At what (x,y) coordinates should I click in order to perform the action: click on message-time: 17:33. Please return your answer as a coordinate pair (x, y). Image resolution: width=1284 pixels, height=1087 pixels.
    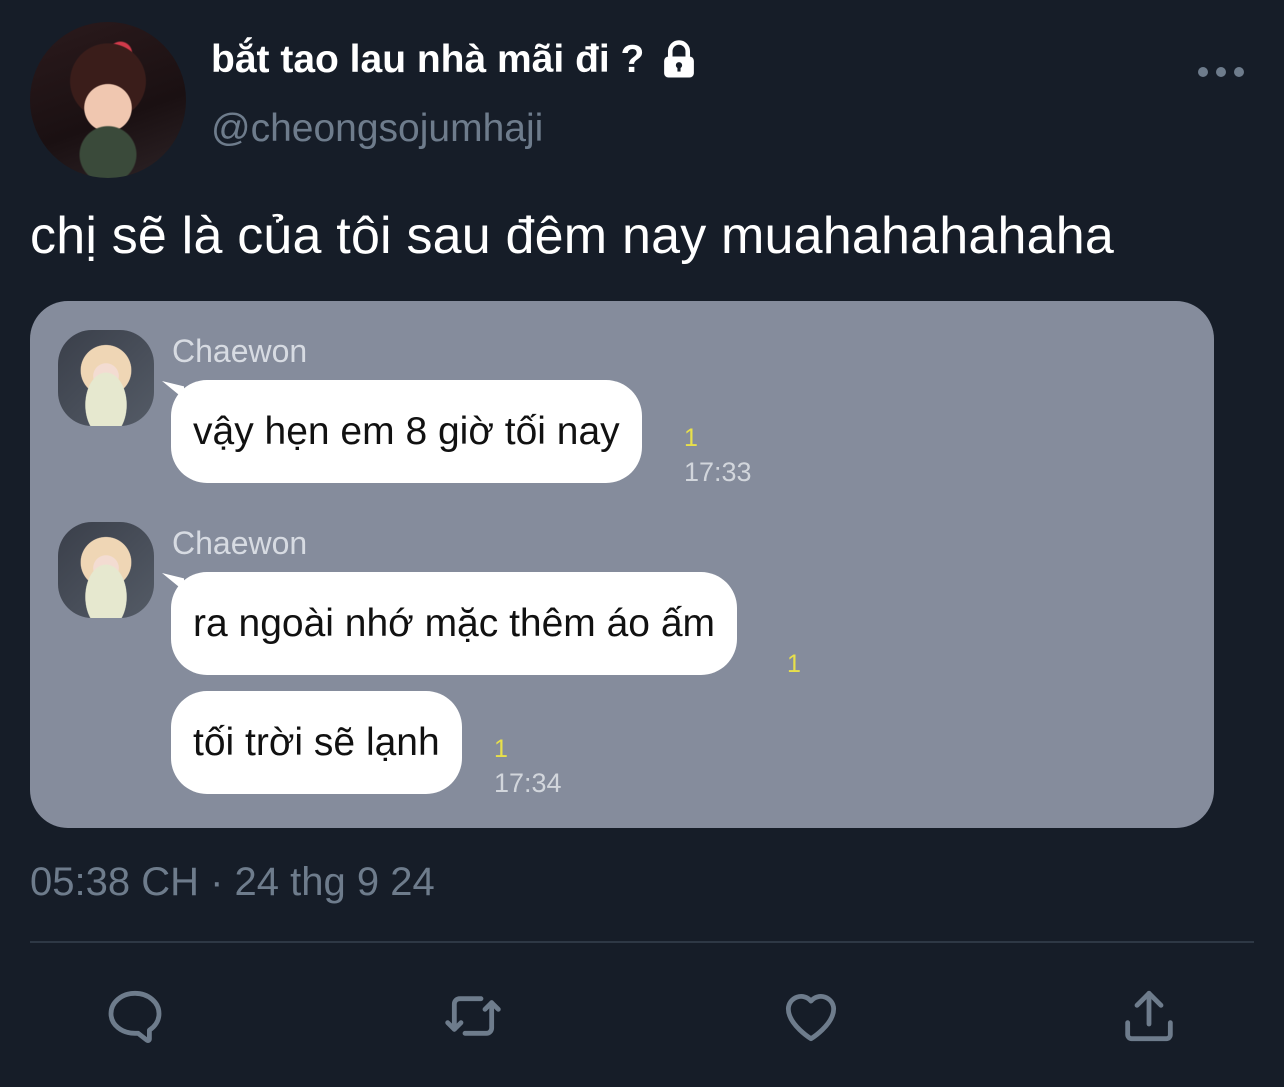
    Looking at the image, I should click on (718, 472).